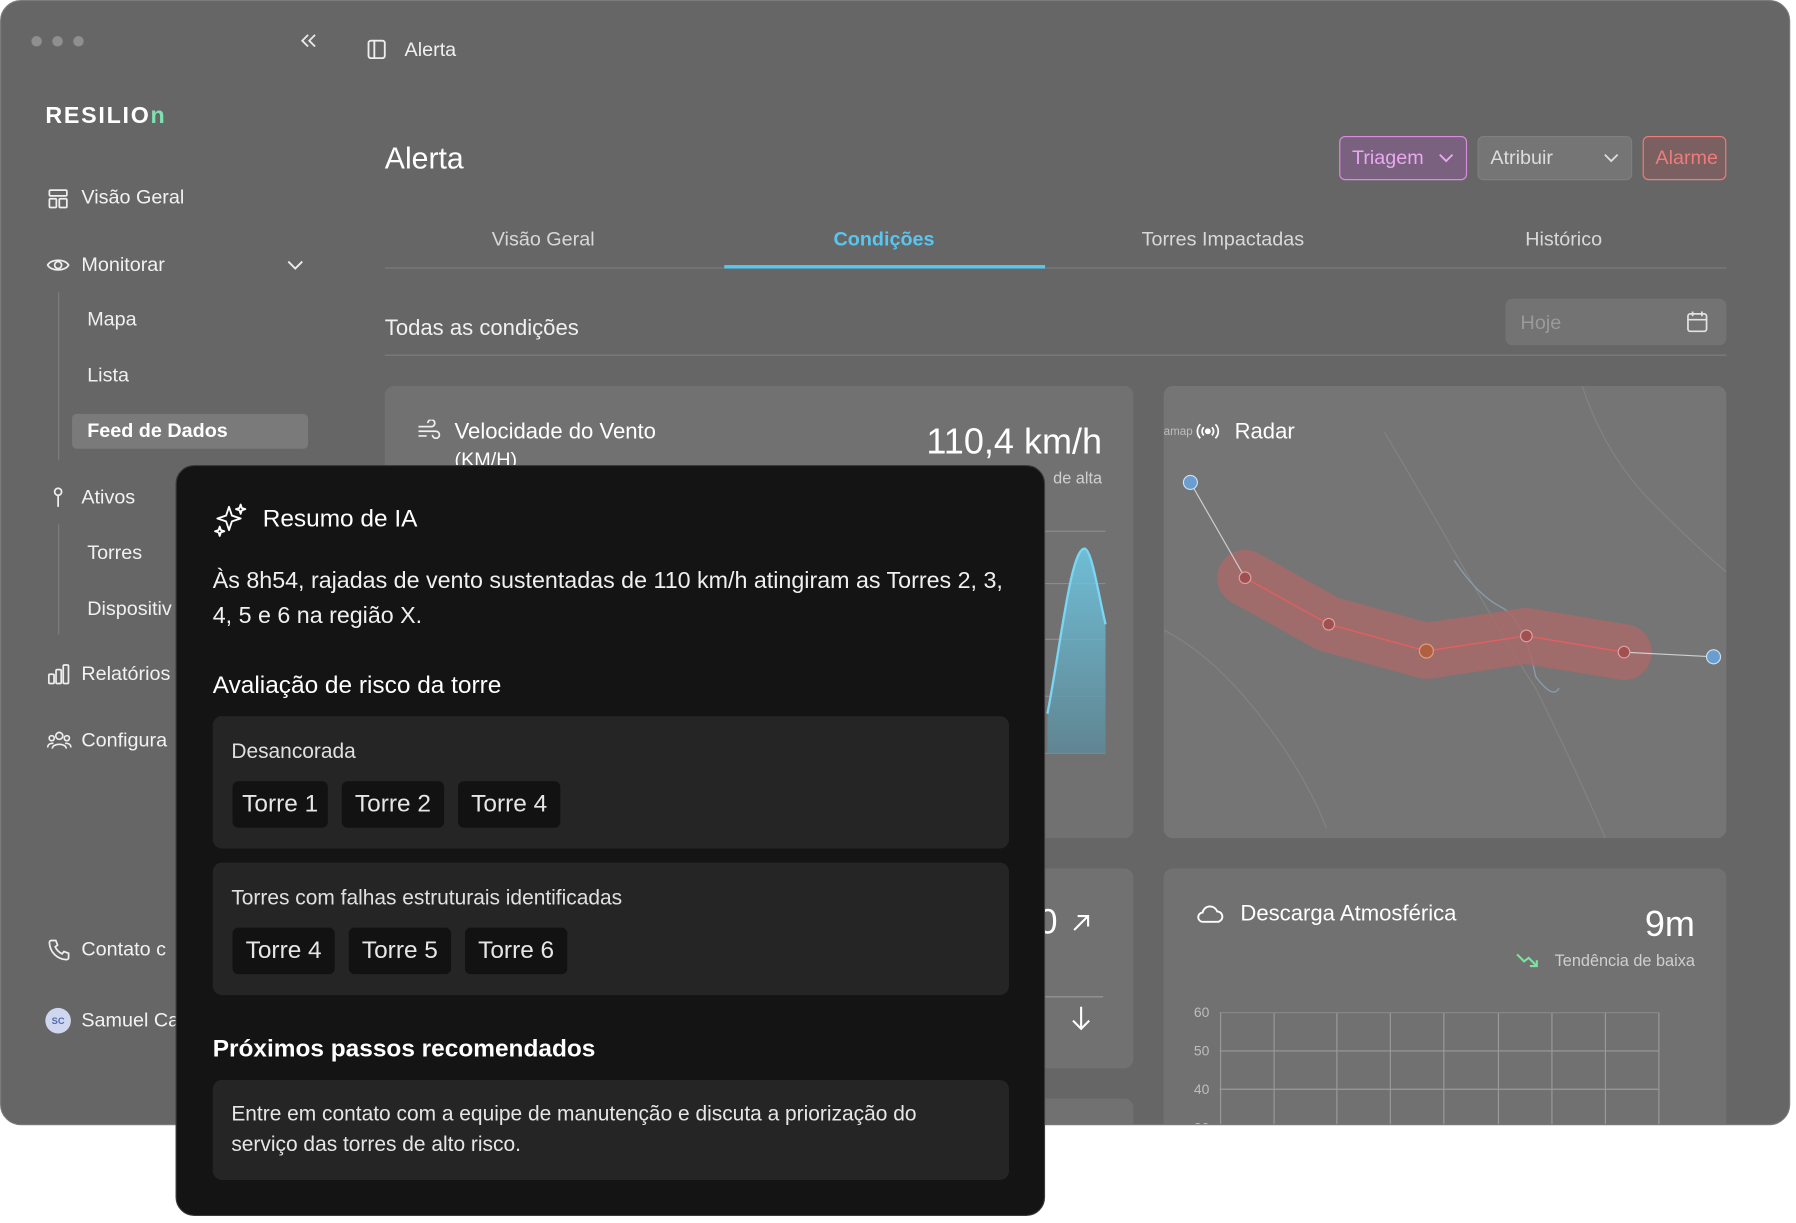  What do you see at coordinates (1201, 1051) in the screenshot?
I see `y-tick-50: 50` at bounding box center [1201, 1051].